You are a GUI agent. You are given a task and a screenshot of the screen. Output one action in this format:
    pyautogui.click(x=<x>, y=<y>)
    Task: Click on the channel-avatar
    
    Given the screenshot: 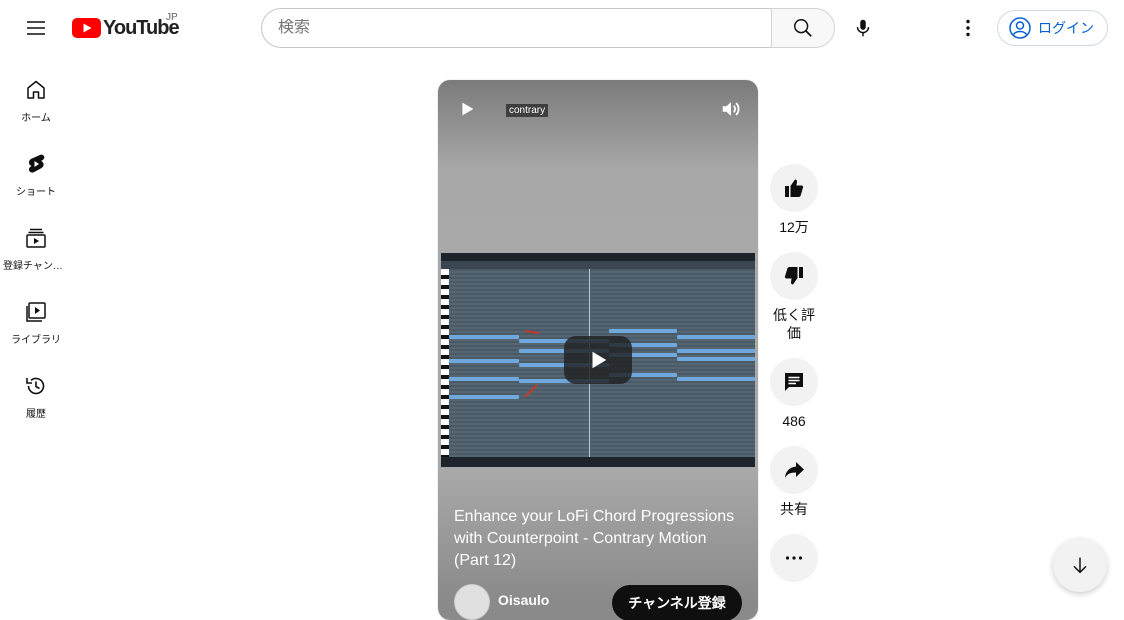 What is the action you would take?
    pyautogui.click(x=472, y=602)
    